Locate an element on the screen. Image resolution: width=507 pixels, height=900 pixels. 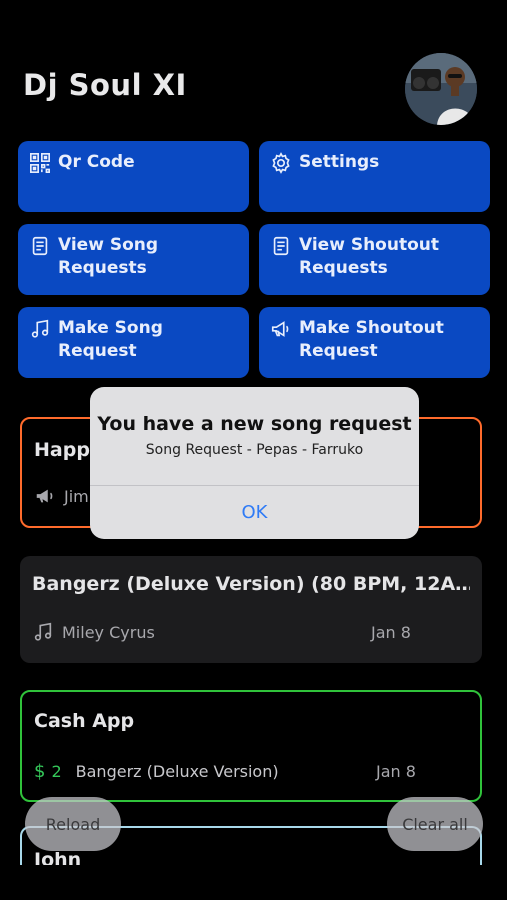
make-shoutout-request-label: Make Shoutout Request is located at coordinates (371, 339).